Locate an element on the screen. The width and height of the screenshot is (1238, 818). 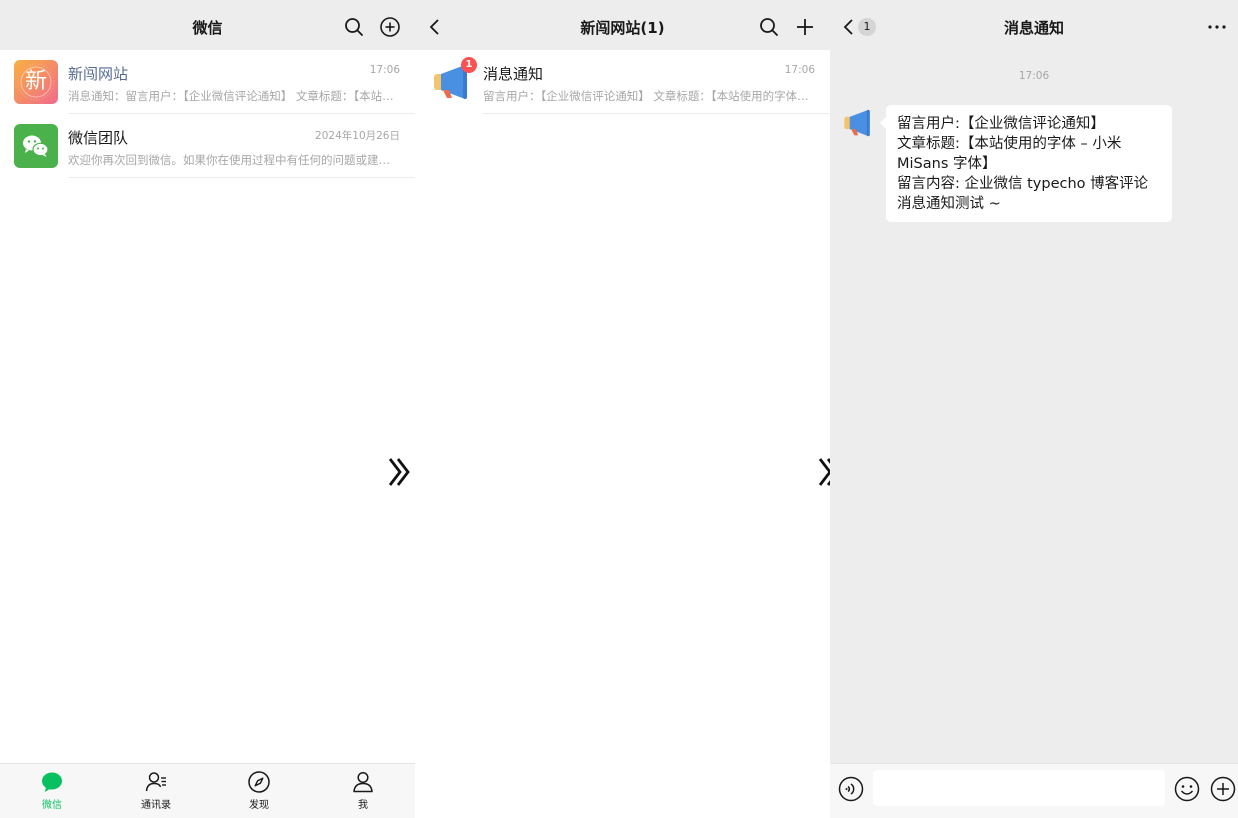
avatar: 新 is located at coordinates (36, 82).